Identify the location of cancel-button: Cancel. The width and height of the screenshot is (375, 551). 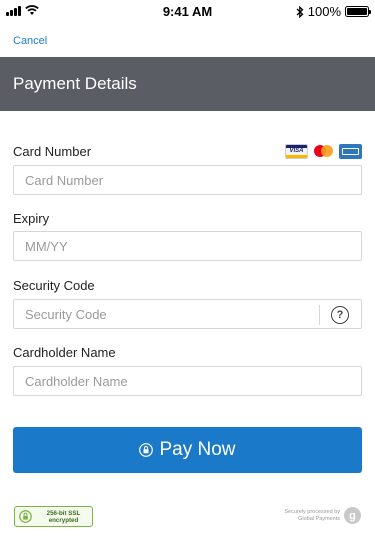
(30, 41).